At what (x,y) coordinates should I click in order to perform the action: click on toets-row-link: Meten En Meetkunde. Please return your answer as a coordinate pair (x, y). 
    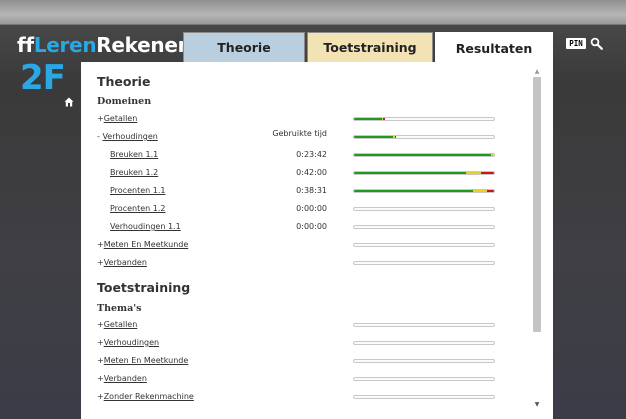
    Looking at the image, I should click on (146, 360).